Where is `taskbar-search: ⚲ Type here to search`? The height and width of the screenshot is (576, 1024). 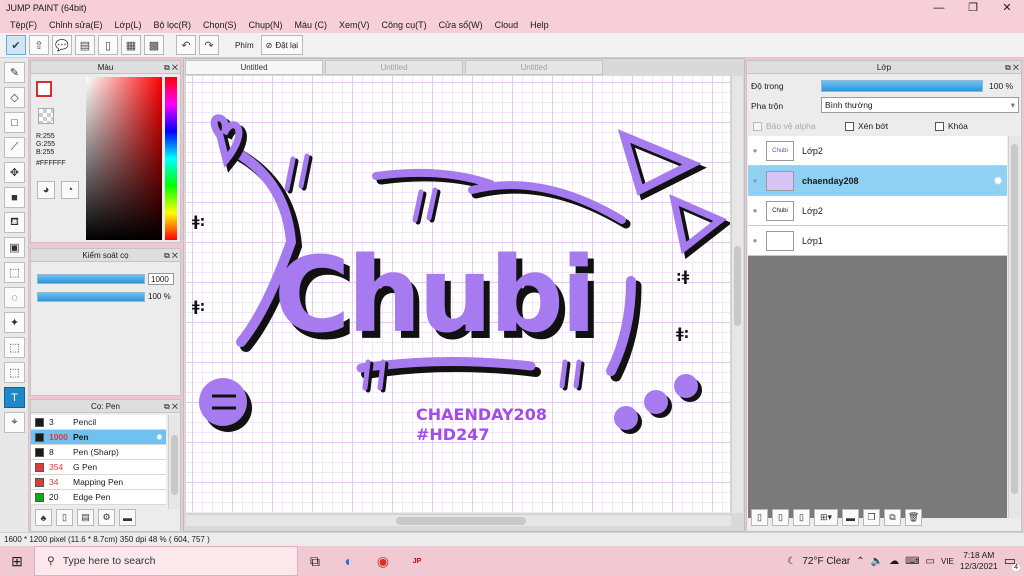
taskbar-search: ⚲ Type here to search is located at coordinates (166, 561).